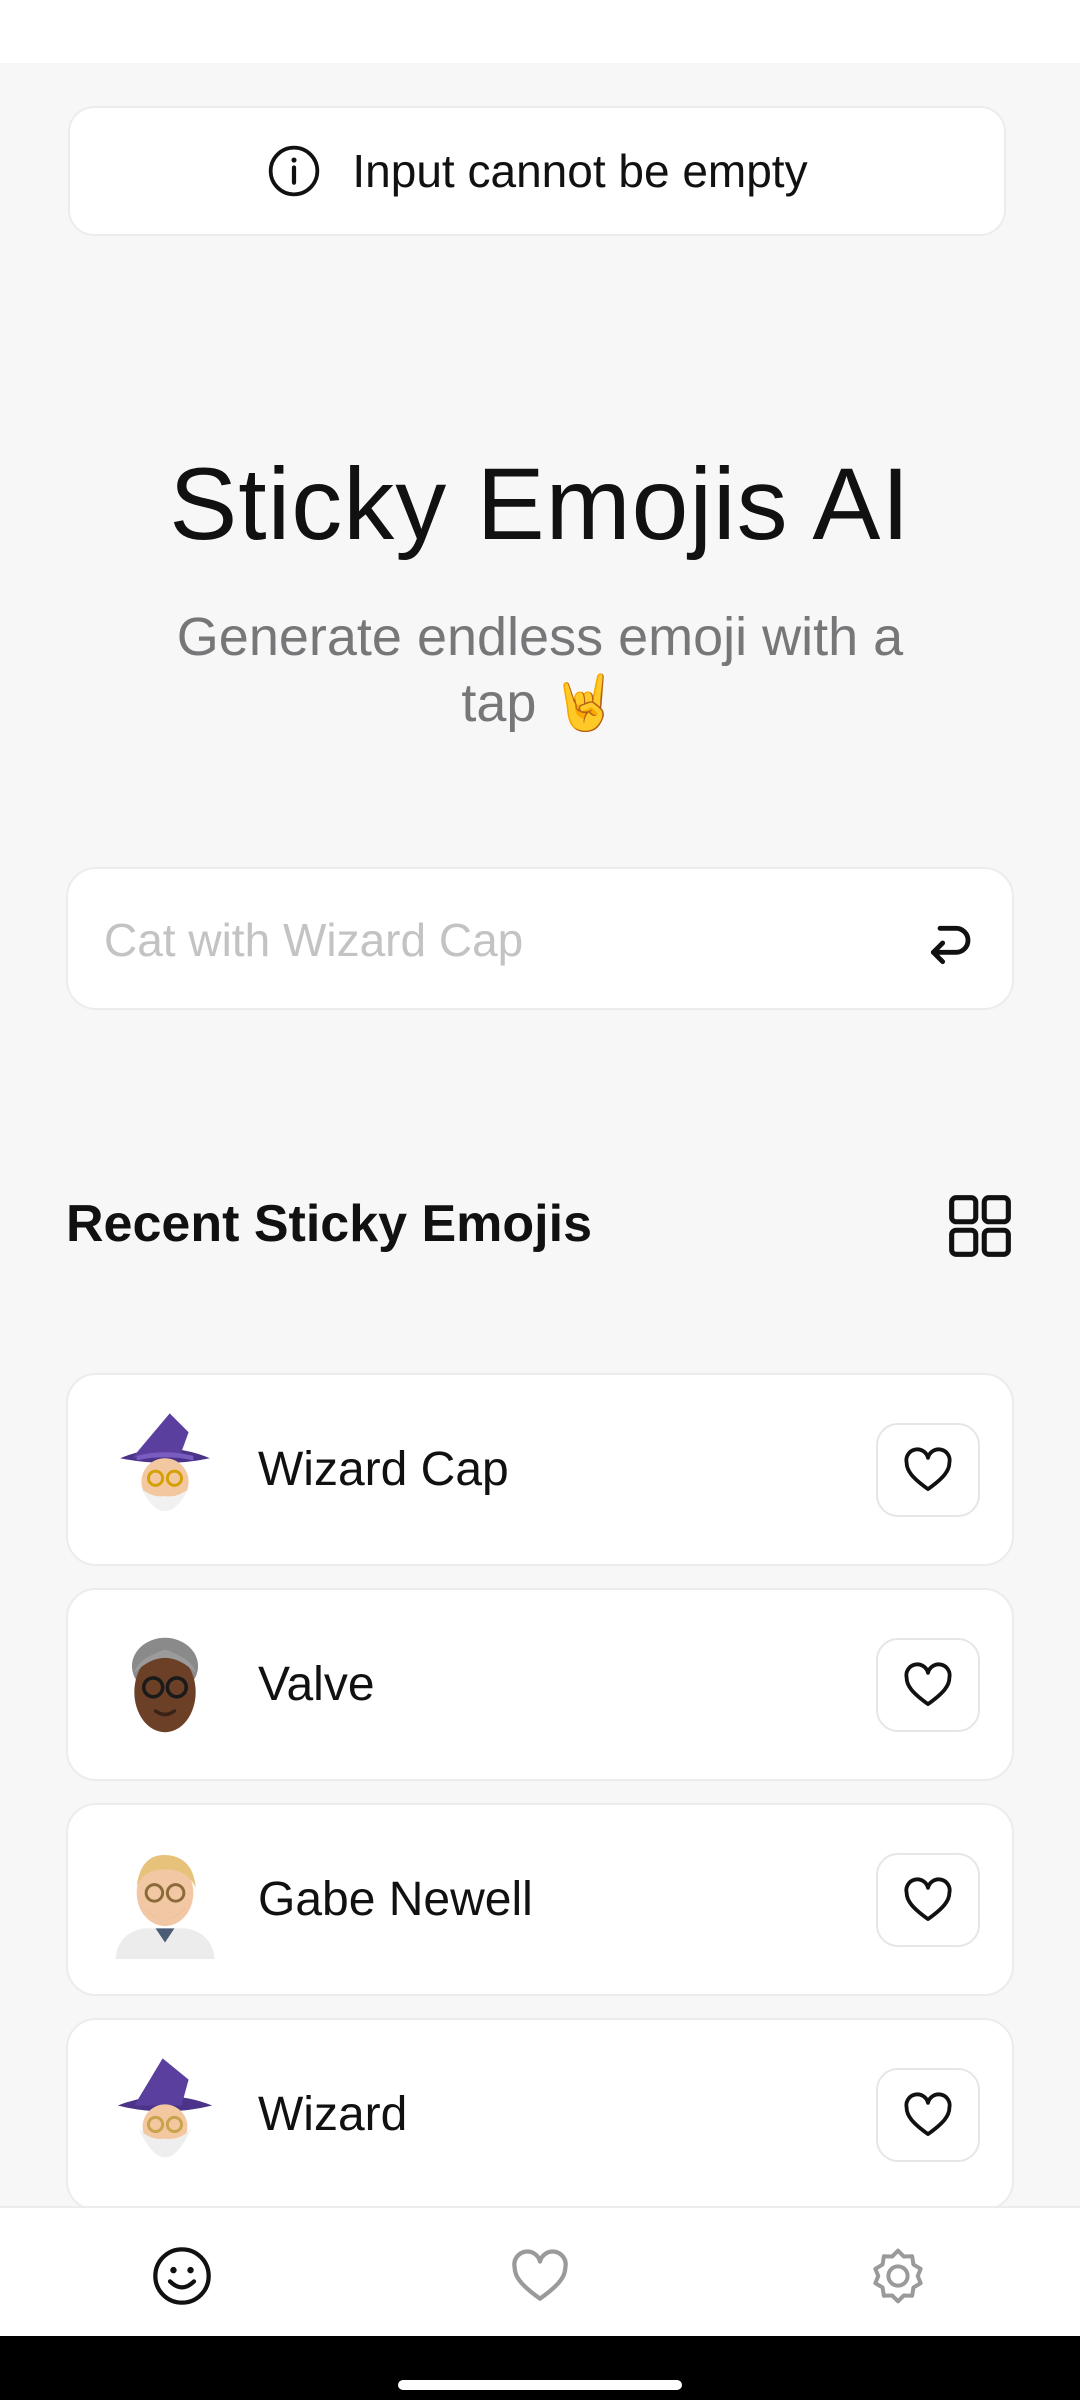  I want to click on info-icon, so click(294, 171).